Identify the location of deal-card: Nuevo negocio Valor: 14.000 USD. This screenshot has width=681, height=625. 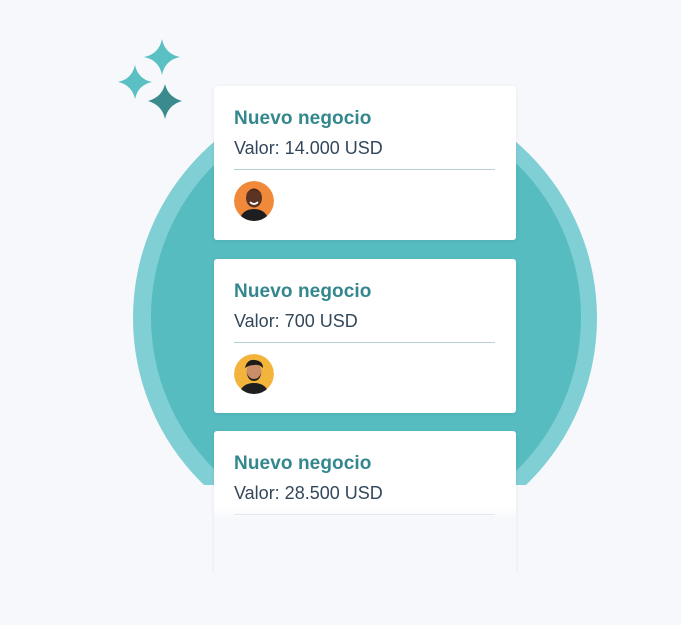
(365, 163).